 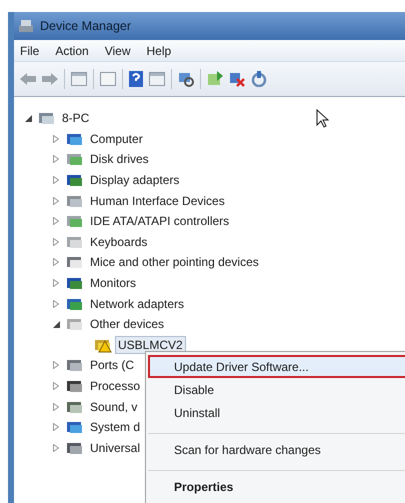 I want to click on menu-item: Help, so click(x=159, y=51).